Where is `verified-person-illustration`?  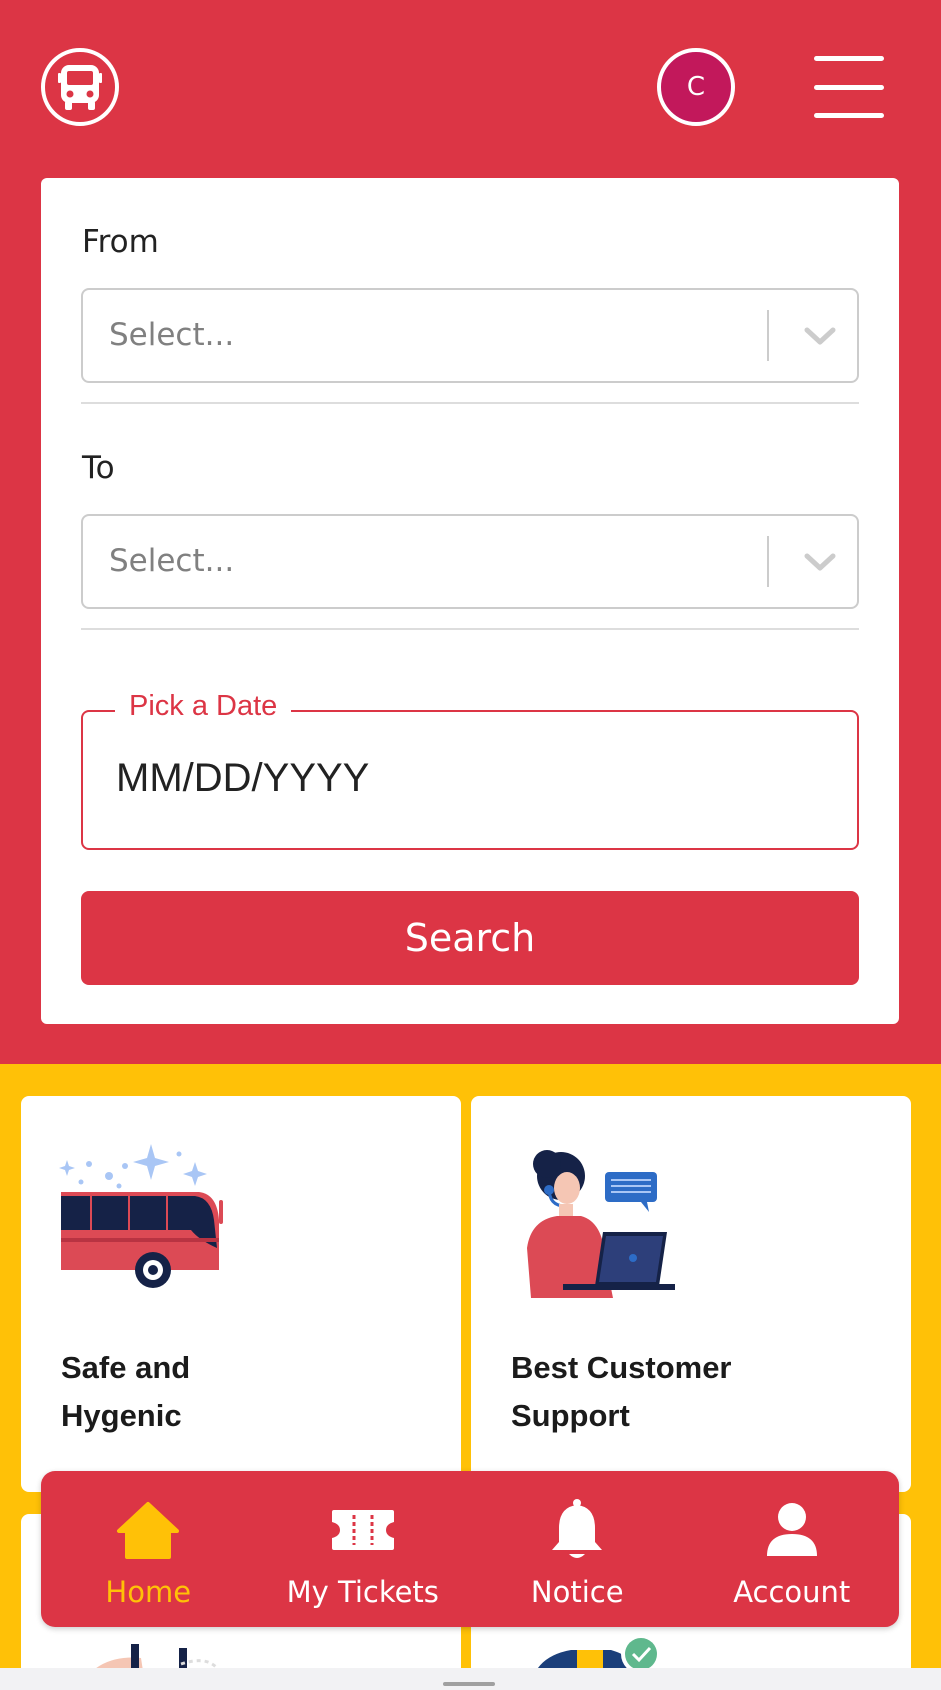
verified-person-illustration is located at coordinates (599, 1651).